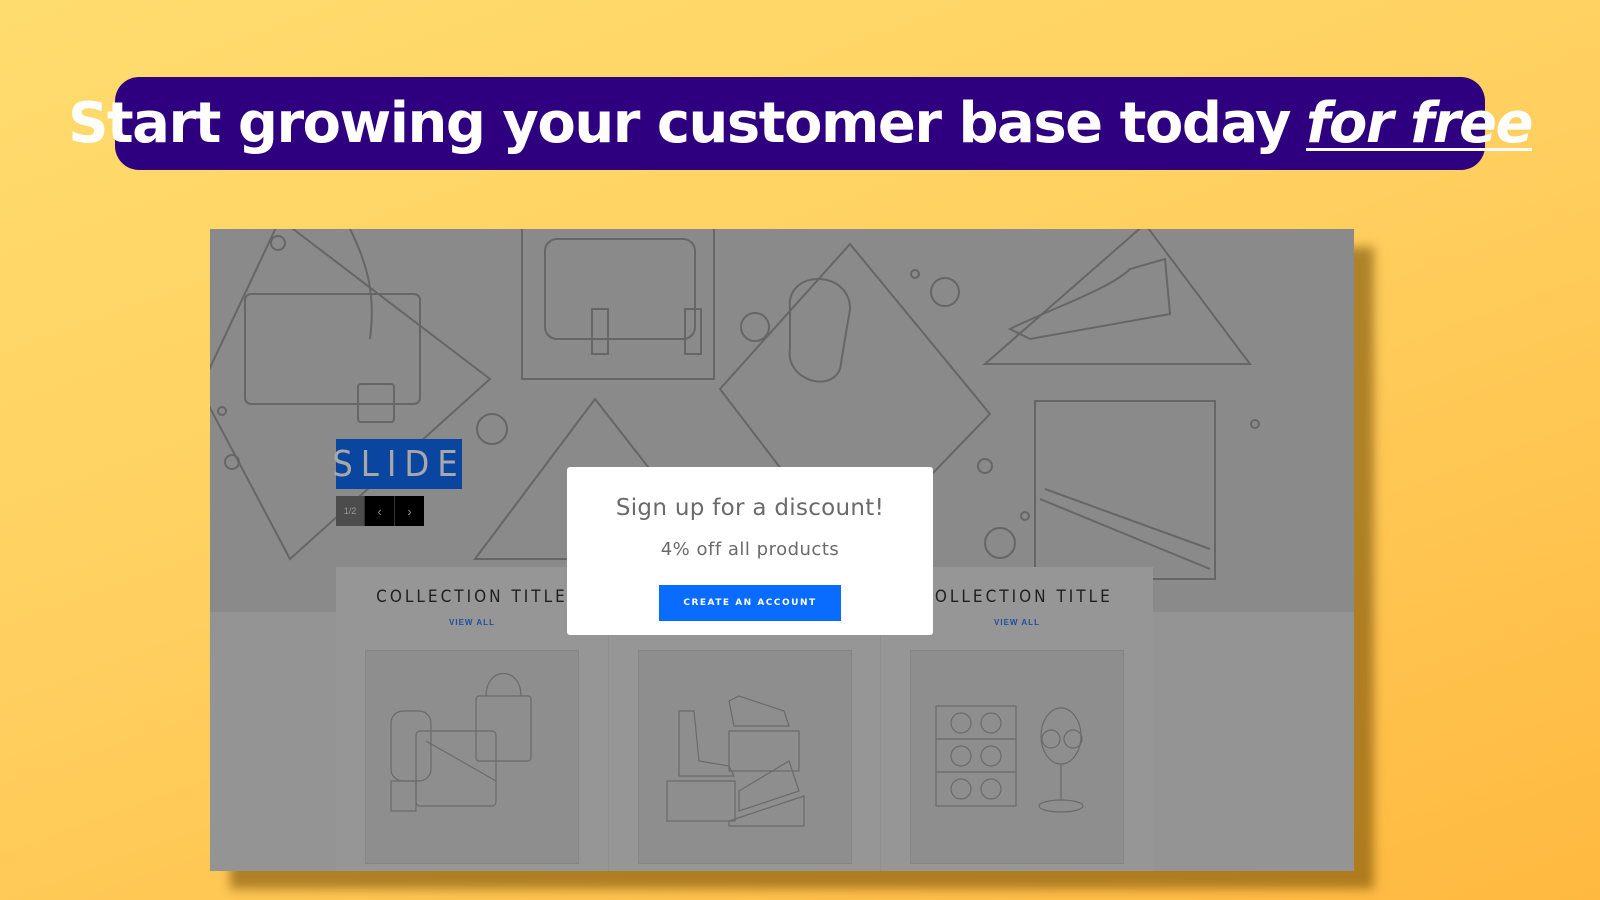 The image size is (1600, 900). Describe the element at coordinates (750, 508) in the screenshot. I see `popup-title: Sign up for a discount!` at that location.